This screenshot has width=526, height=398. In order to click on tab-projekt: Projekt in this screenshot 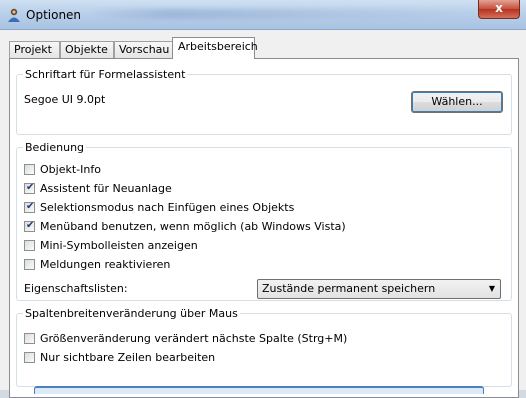, I will do `click(34, 49)`.